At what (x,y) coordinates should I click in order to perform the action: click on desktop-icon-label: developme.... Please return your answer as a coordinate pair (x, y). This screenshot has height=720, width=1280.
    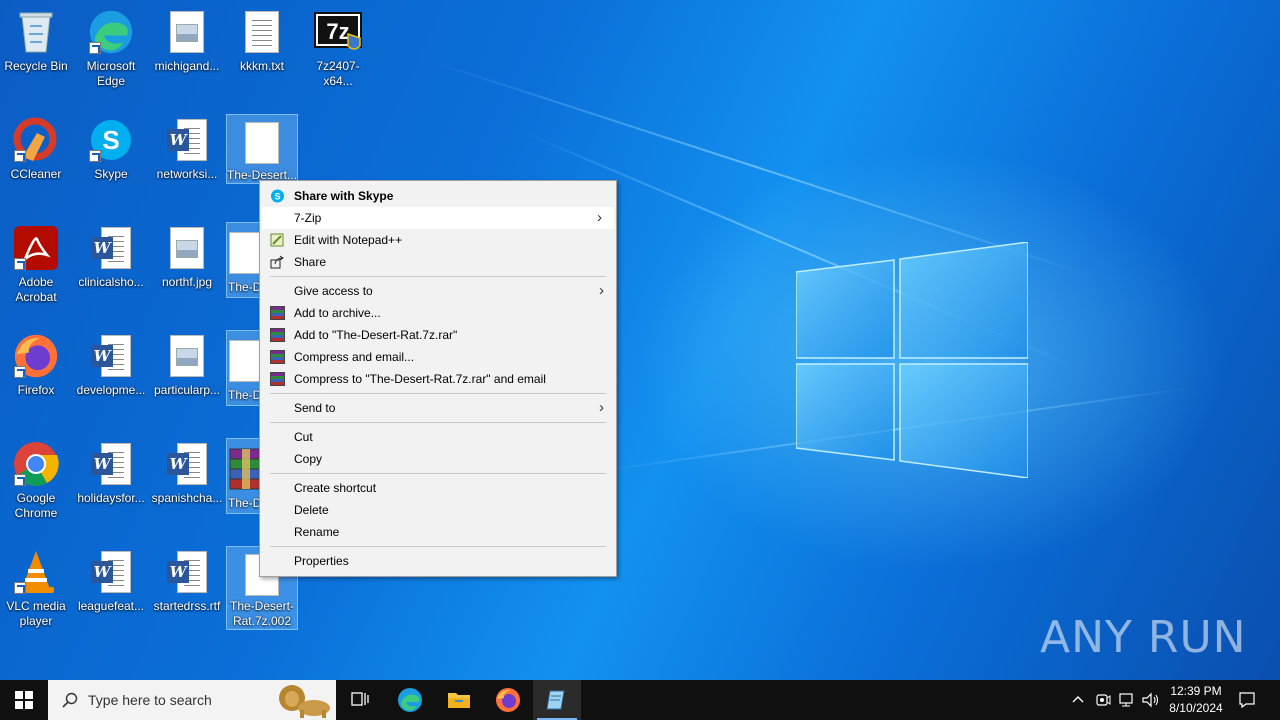
    Looking at the image, I should click on (111, 390).